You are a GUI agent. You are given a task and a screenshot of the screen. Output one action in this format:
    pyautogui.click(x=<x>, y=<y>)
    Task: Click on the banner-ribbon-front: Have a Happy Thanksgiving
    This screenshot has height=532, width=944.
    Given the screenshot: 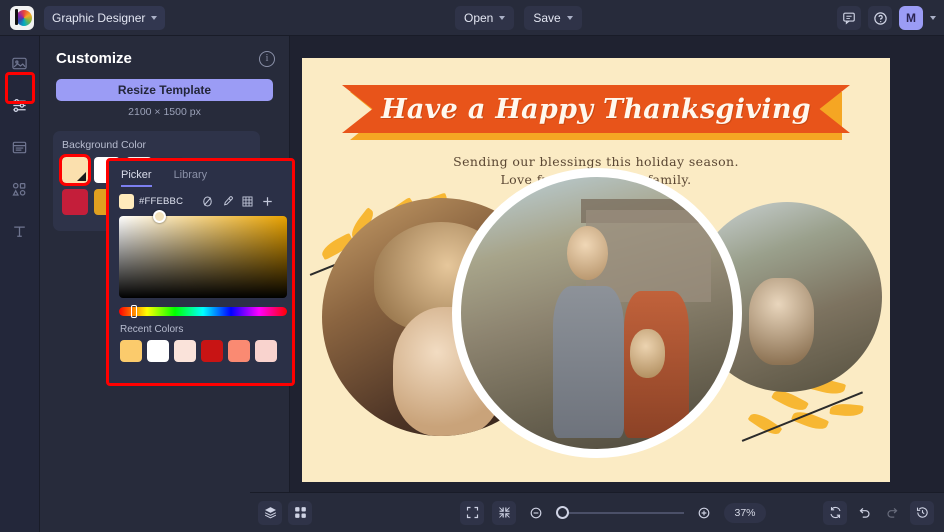 What is the action you would take?
    pyautogui.click(x=596, y=109)
    